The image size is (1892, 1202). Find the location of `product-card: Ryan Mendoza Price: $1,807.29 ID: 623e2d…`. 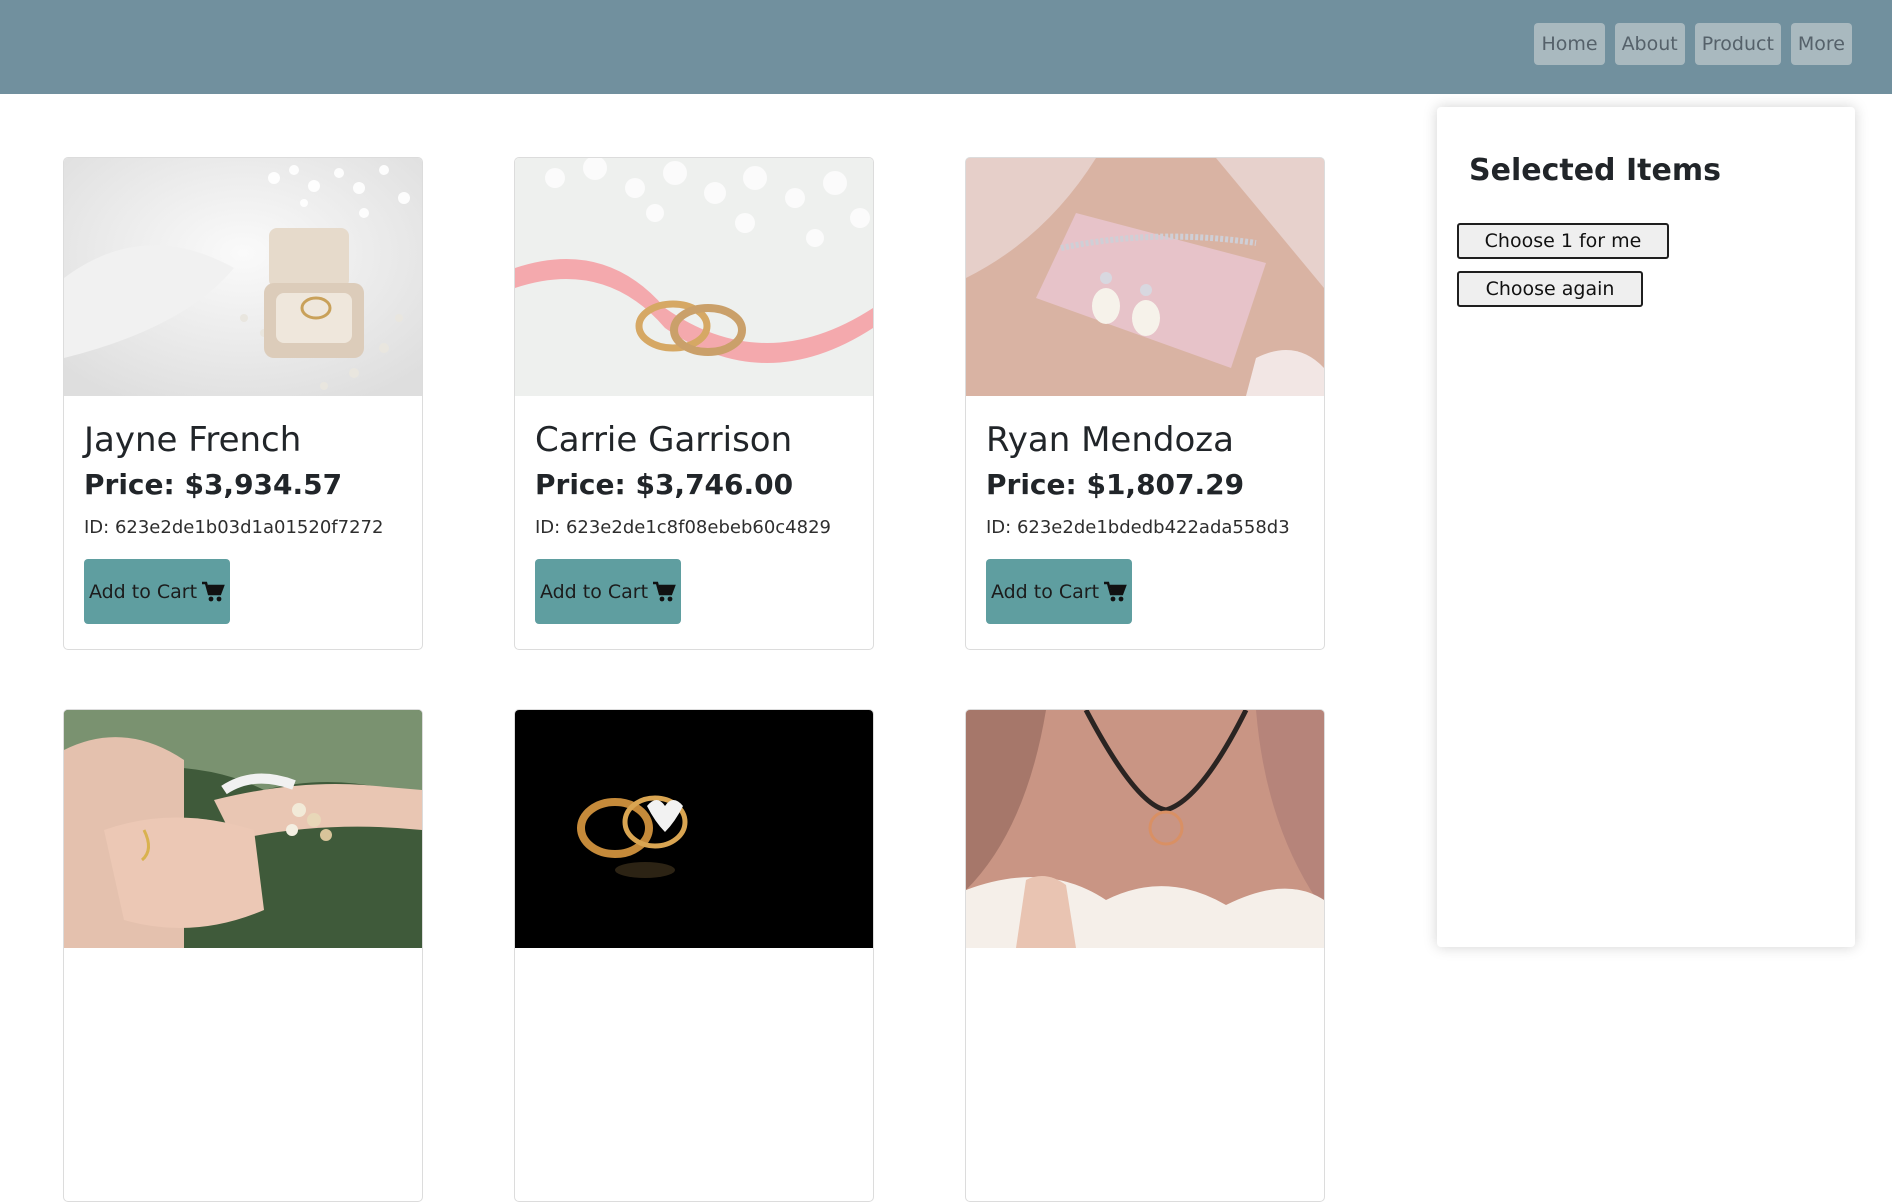

product-card: Ryan Mendoza Price: $1,807.29 ID: 623e2d… is located at coordinates (1145, 403).